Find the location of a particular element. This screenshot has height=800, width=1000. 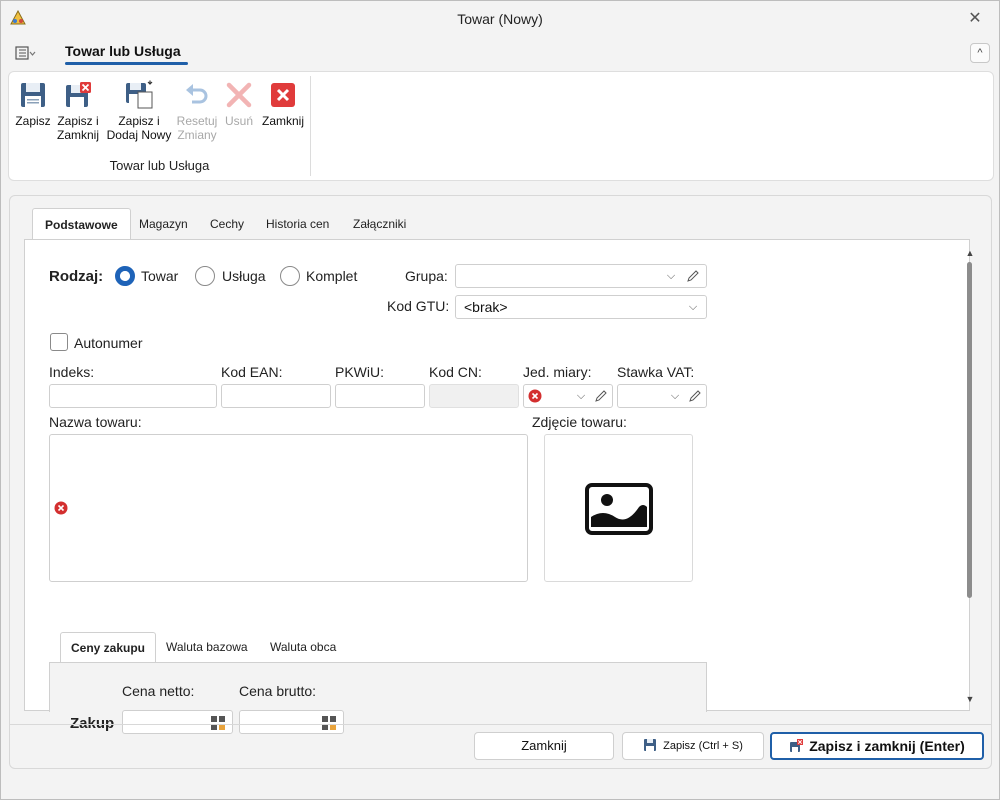

ribbon-group-label: Towar lub Usługa is located at coordinates (159, 165).